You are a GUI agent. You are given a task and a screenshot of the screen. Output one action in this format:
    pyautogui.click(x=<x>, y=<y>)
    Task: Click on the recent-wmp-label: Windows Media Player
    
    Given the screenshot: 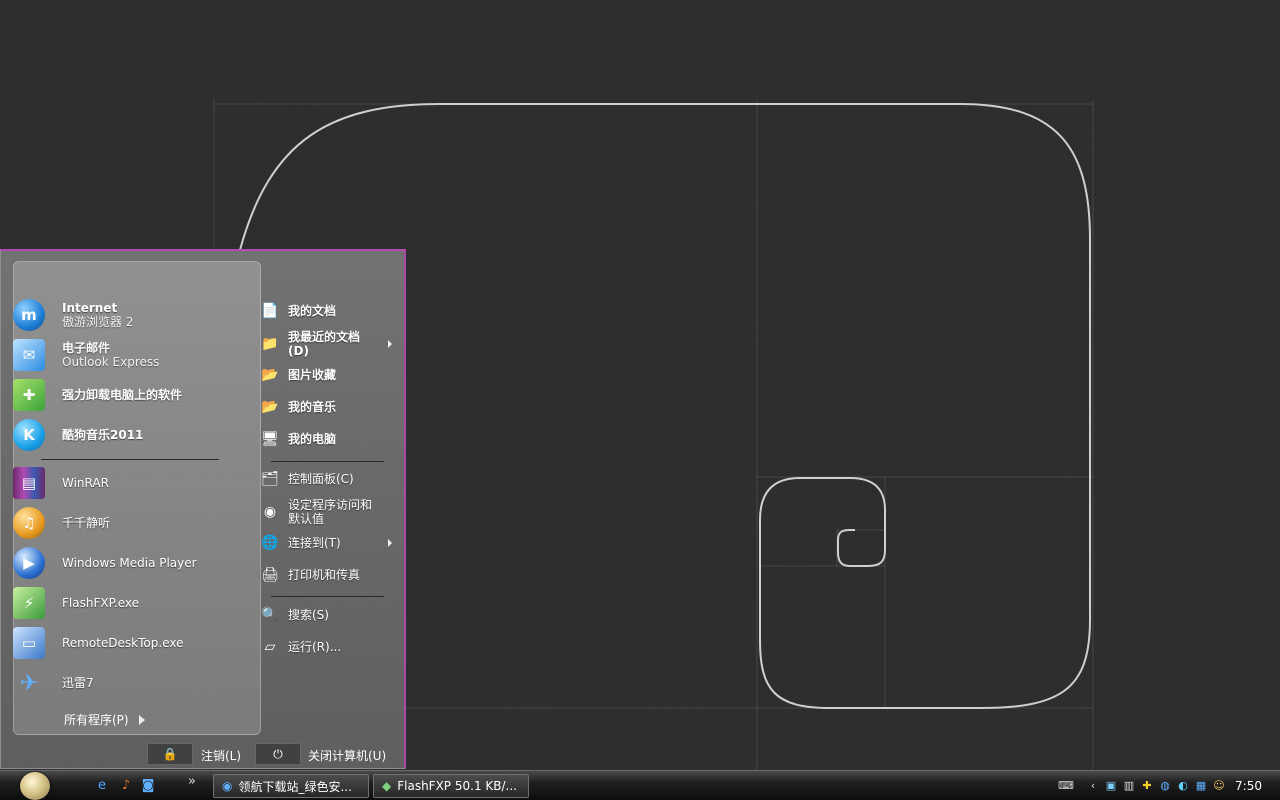 What is the action you would take?
    pyautogui.click(x=129, y=563)
    